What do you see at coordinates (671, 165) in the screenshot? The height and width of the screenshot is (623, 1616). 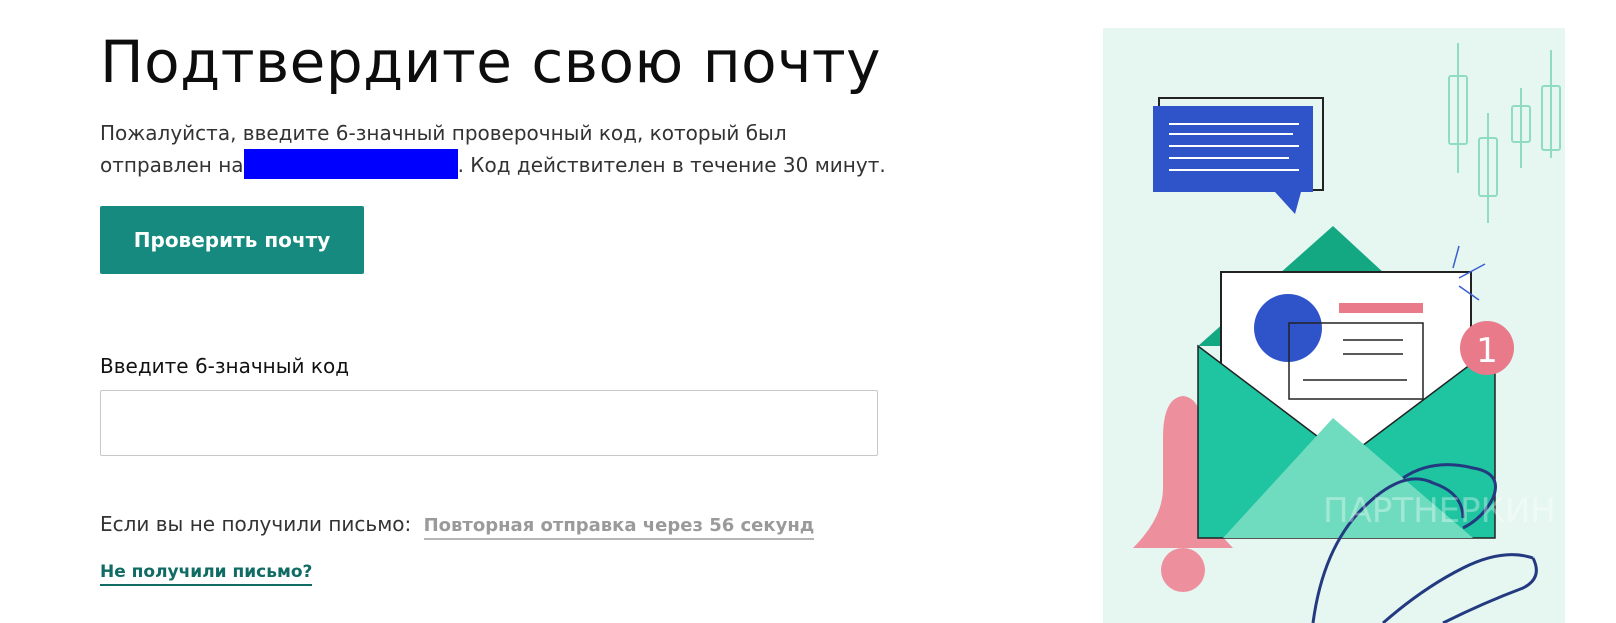 I see `description-validity: . Код действителен в течение 30 минут.` at bounding box center [671, 165].